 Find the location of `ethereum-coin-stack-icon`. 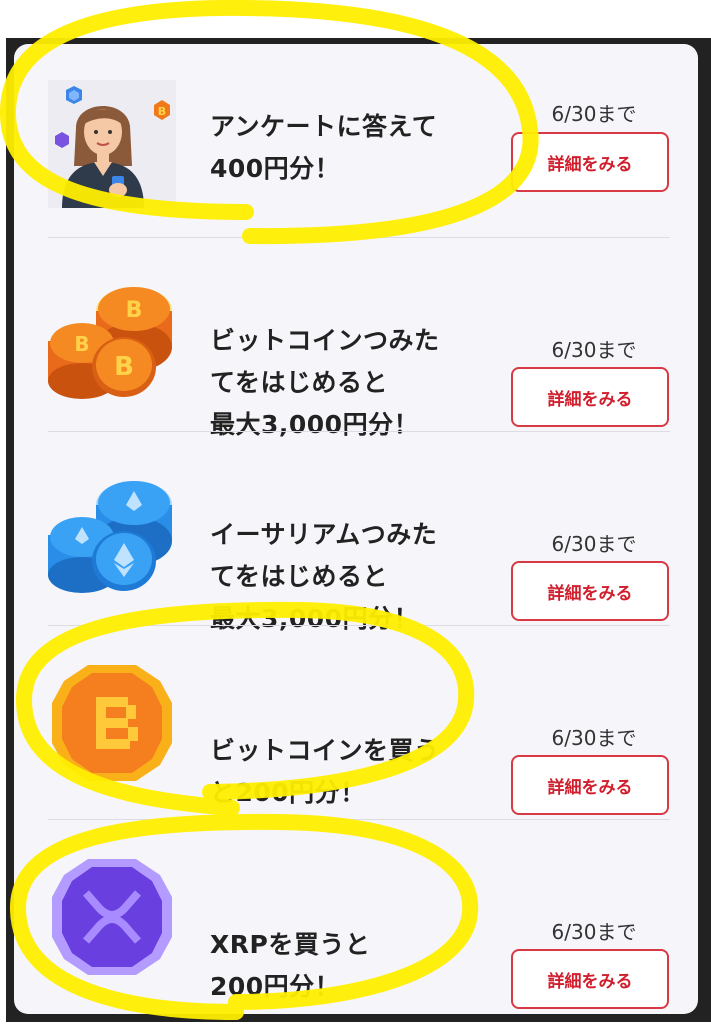

ethereum-coin-stack-icon is located at coordinates (112, 529).